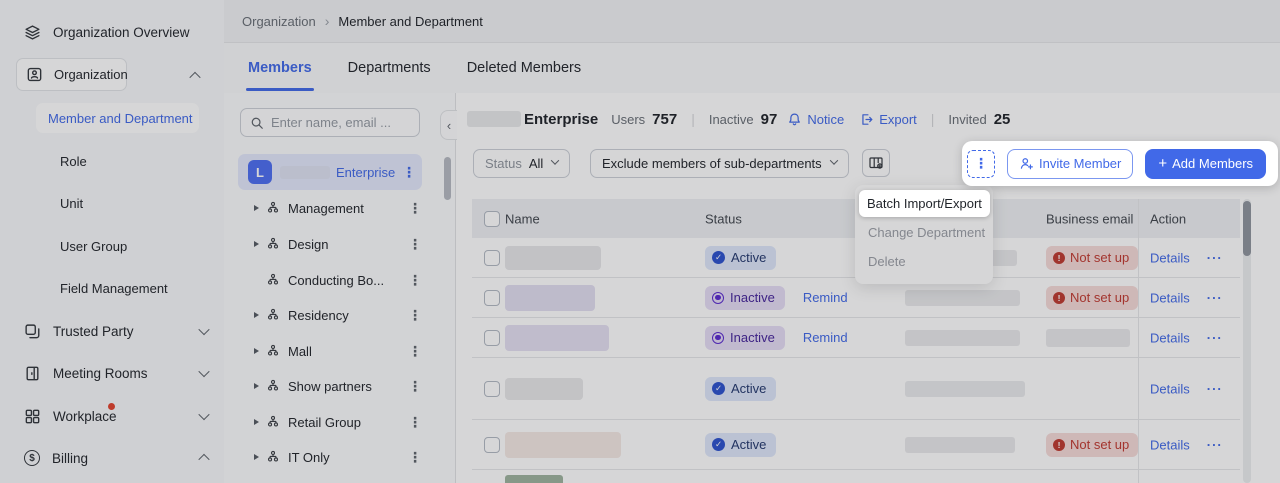 The height and width of the screenshot is (483, 1280). I want to click on tab-members: Members, so click(280, 75).